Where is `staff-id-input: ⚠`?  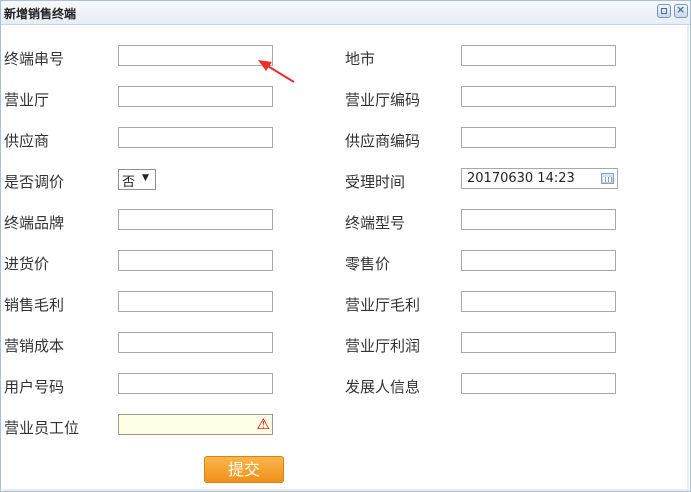 staff-id-input: ⚠ is located at coordinates (195, 424).